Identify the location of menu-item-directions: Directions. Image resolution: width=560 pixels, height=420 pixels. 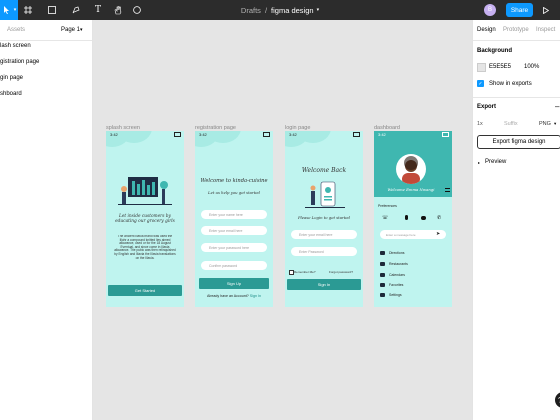
(392, 253).